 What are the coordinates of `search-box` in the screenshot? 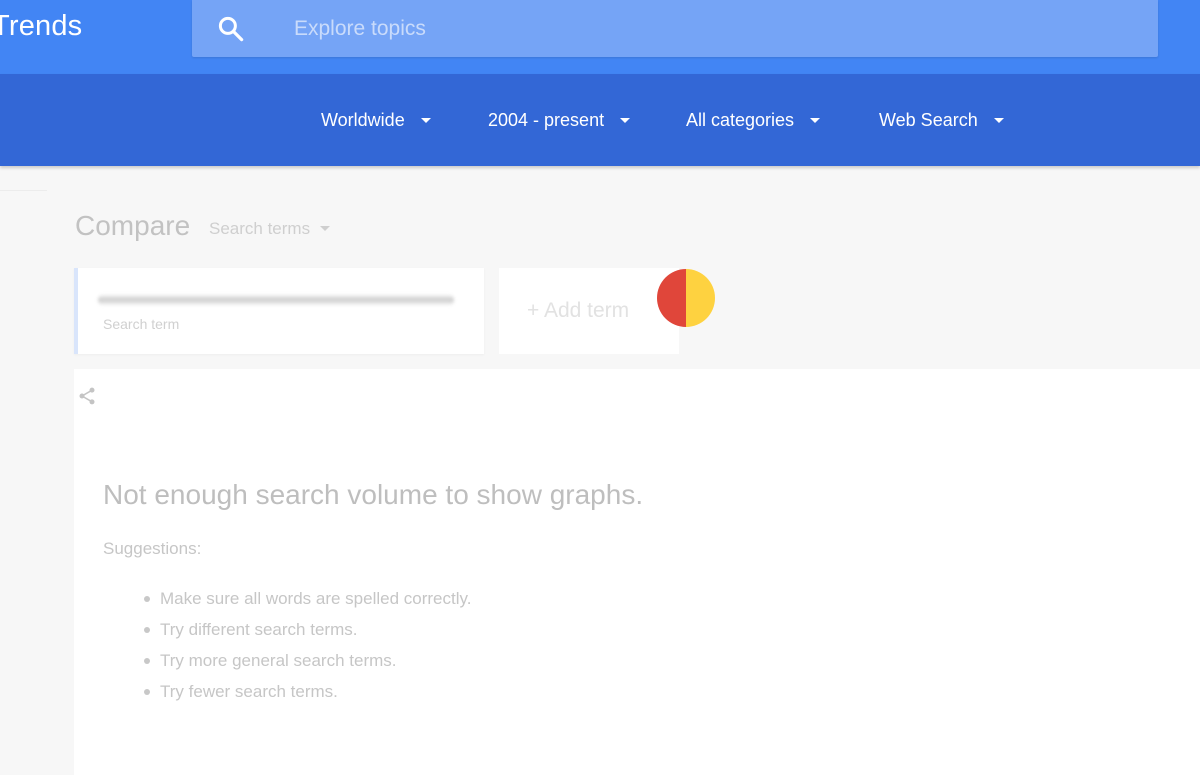 It's located at (675, 28).